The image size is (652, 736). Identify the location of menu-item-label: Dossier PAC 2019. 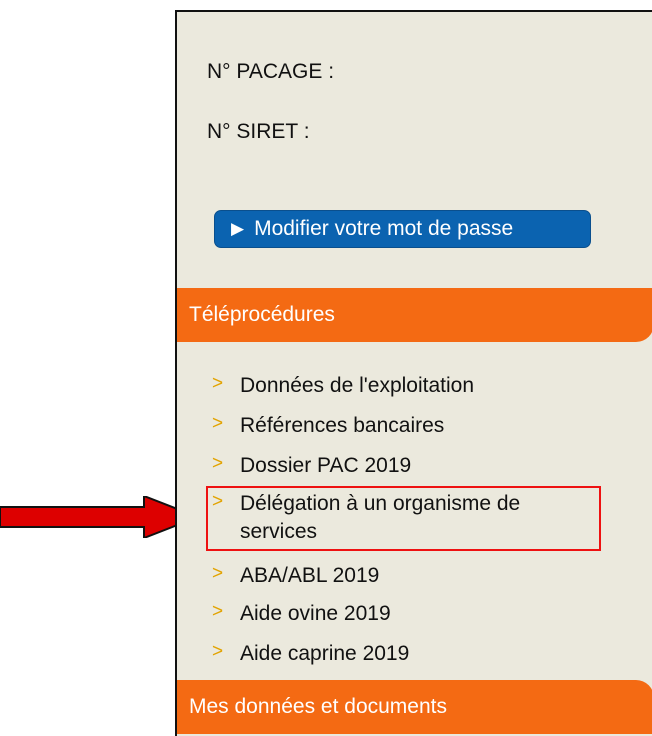
(326, 465).